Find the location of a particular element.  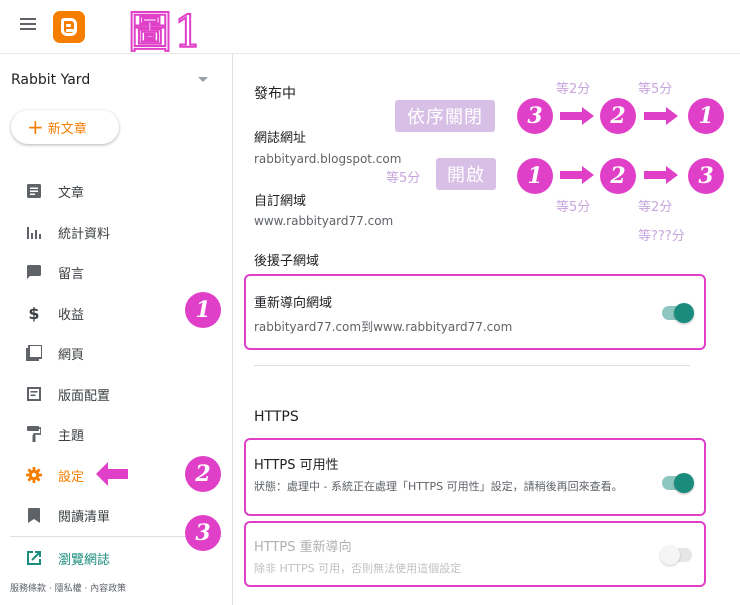

blog-address-label: 網誌網址 is located at coordinates (280, 138).